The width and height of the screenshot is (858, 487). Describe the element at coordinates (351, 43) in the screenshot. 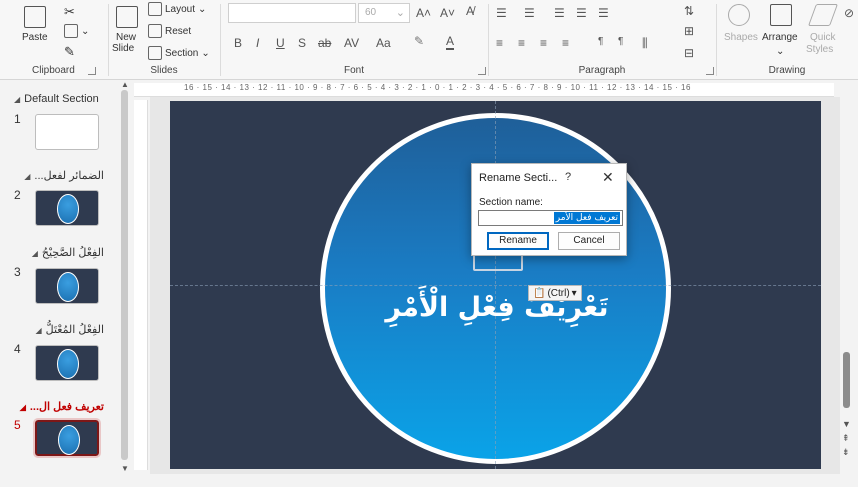

I see `character-spacing-button: AV` at that location.